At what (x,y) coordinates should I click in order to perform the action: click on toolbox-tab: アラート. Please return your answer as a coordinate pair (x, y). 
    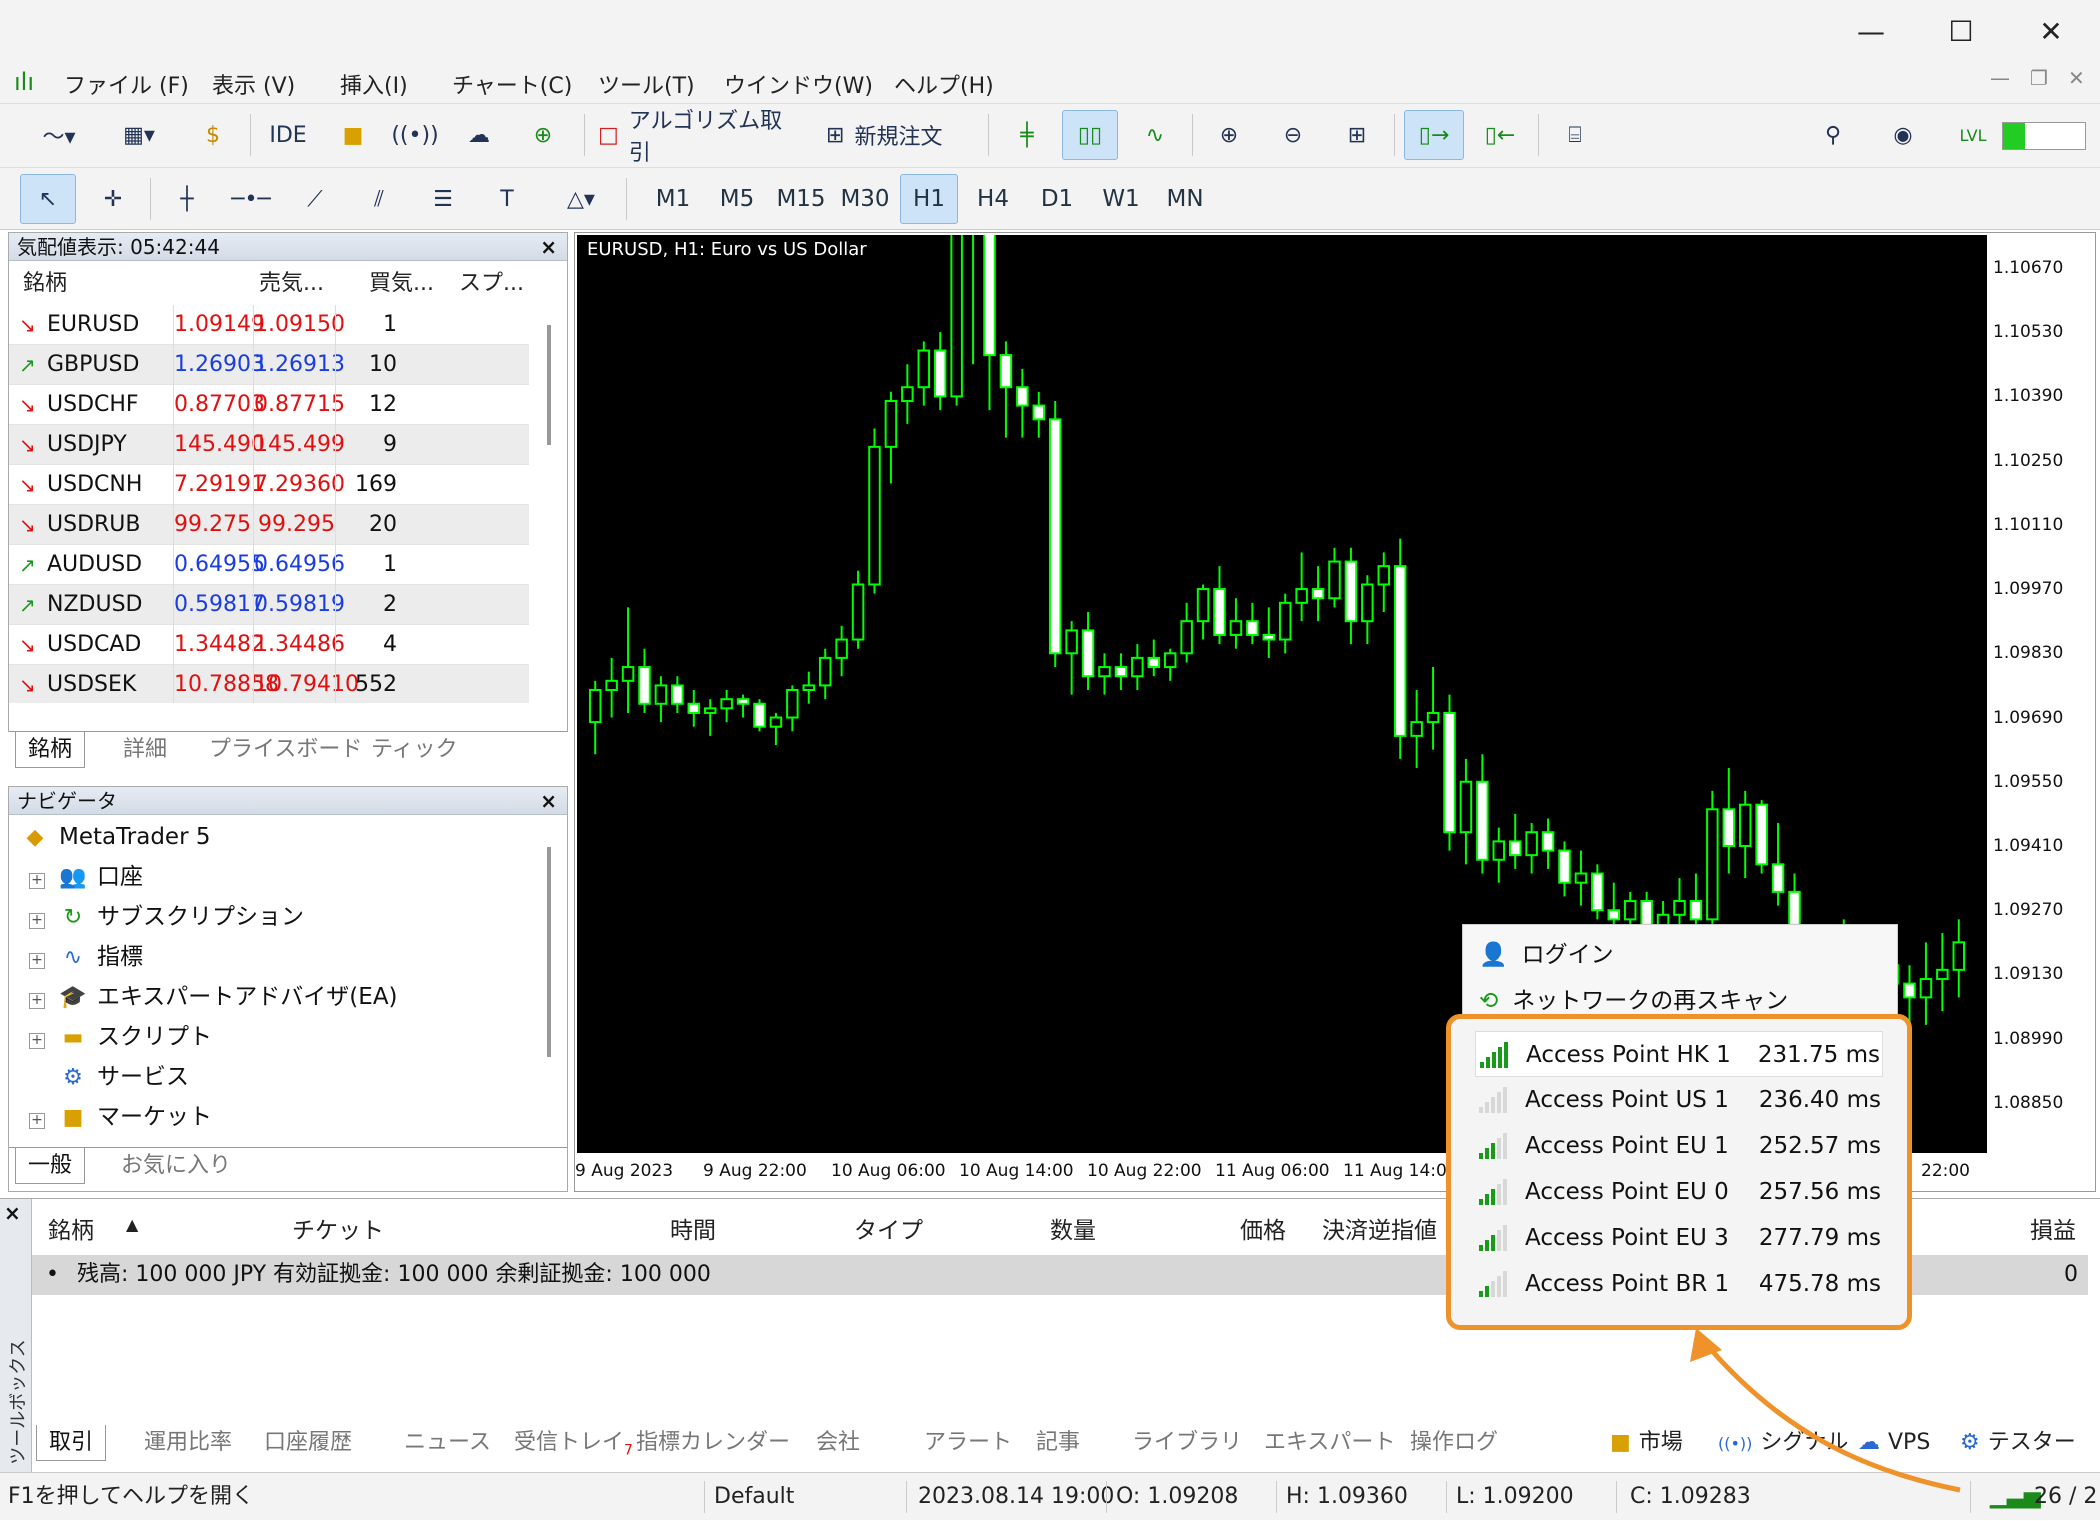
    Looking at the image, I should click on (968, 1443).